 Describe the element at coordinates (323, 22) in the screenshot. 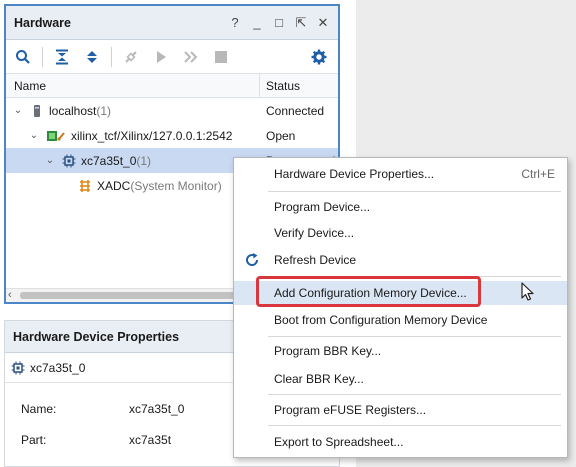

I see `close-icon: ✕` at that location.